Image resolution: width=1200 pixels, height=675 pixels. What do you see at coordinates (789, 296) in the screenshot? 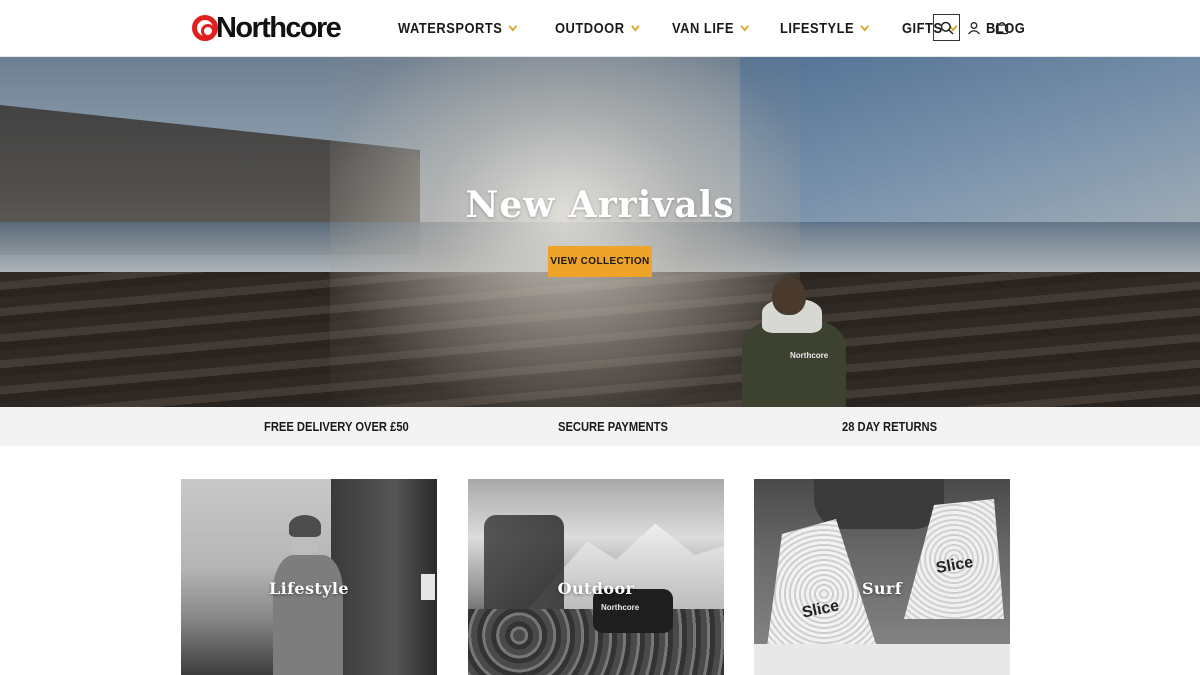
I see `person-head` at bounding box center [789, 296].